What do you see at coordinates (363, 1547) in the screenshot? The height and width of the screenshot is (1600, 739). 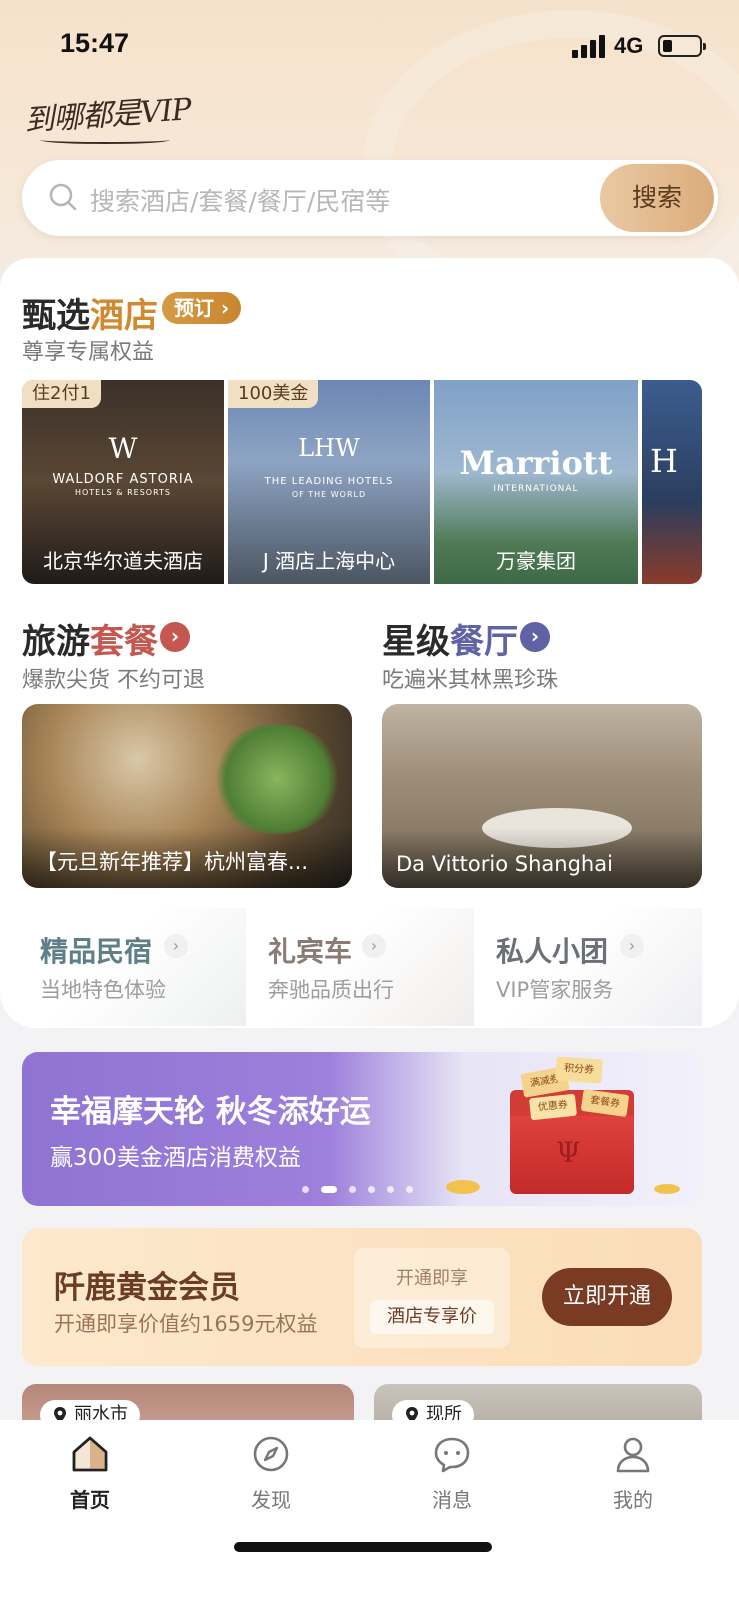 I see `home-indicator` at bounding box center [363, 1547].